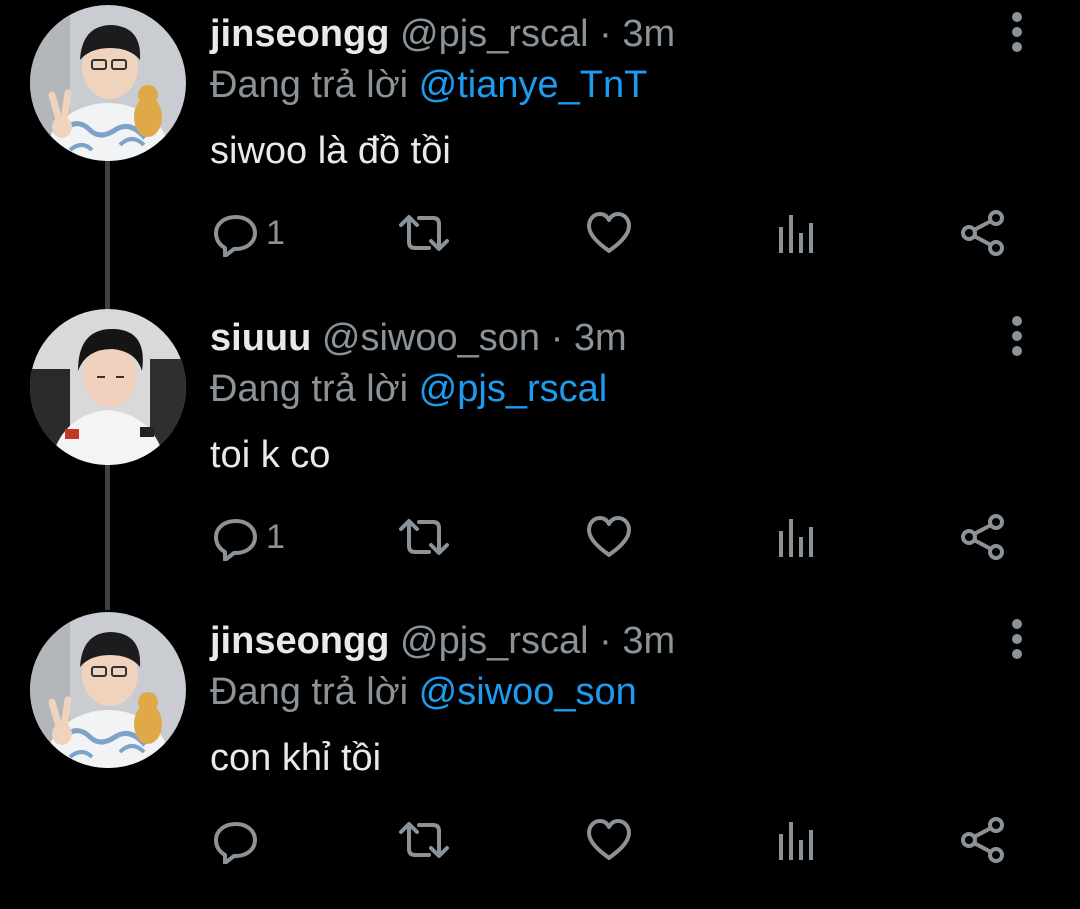 This screenshot has height=909, width=1080. I want to click on reply-button, so click(239, 840).